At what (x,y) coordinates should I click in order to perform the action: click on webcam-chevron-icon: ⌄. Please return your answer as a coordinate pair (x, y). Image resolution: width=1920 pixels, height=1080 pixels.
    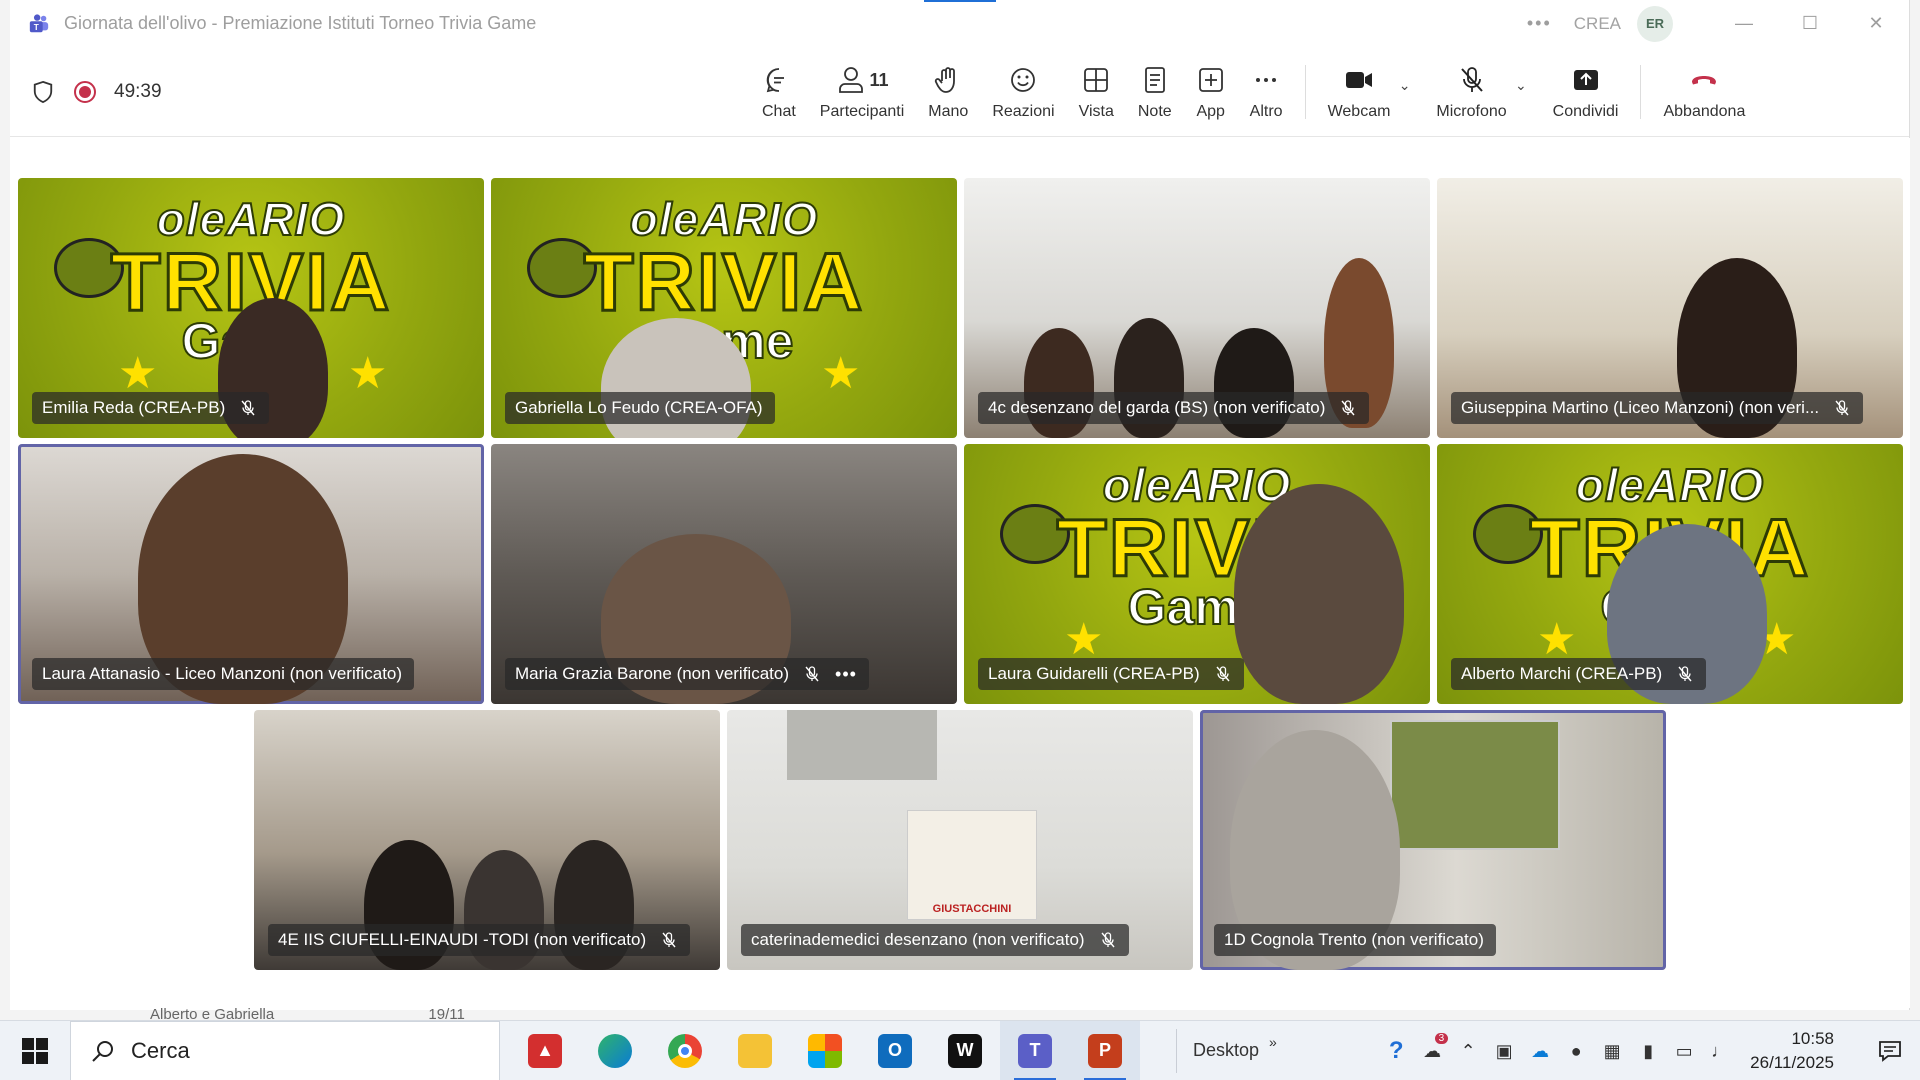
    Looking at the image, I should click on (1405, 85).